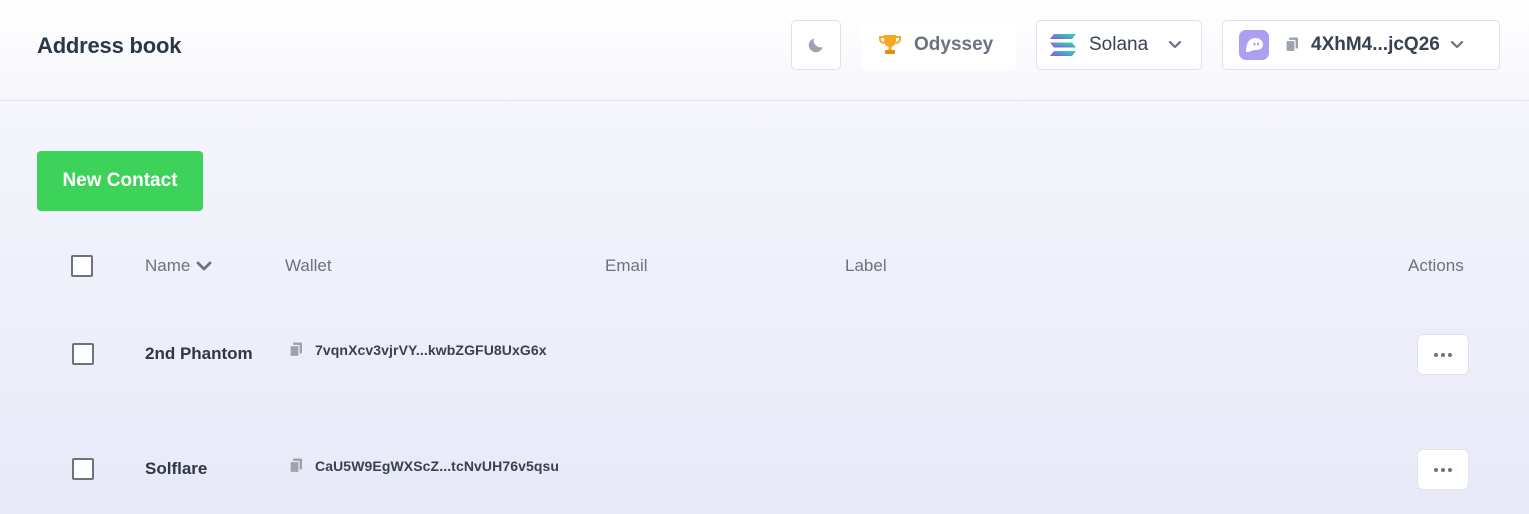 The width and height of the screenshot is (1529, 514). I want to click on page-title: Address book, so click(109, 45).